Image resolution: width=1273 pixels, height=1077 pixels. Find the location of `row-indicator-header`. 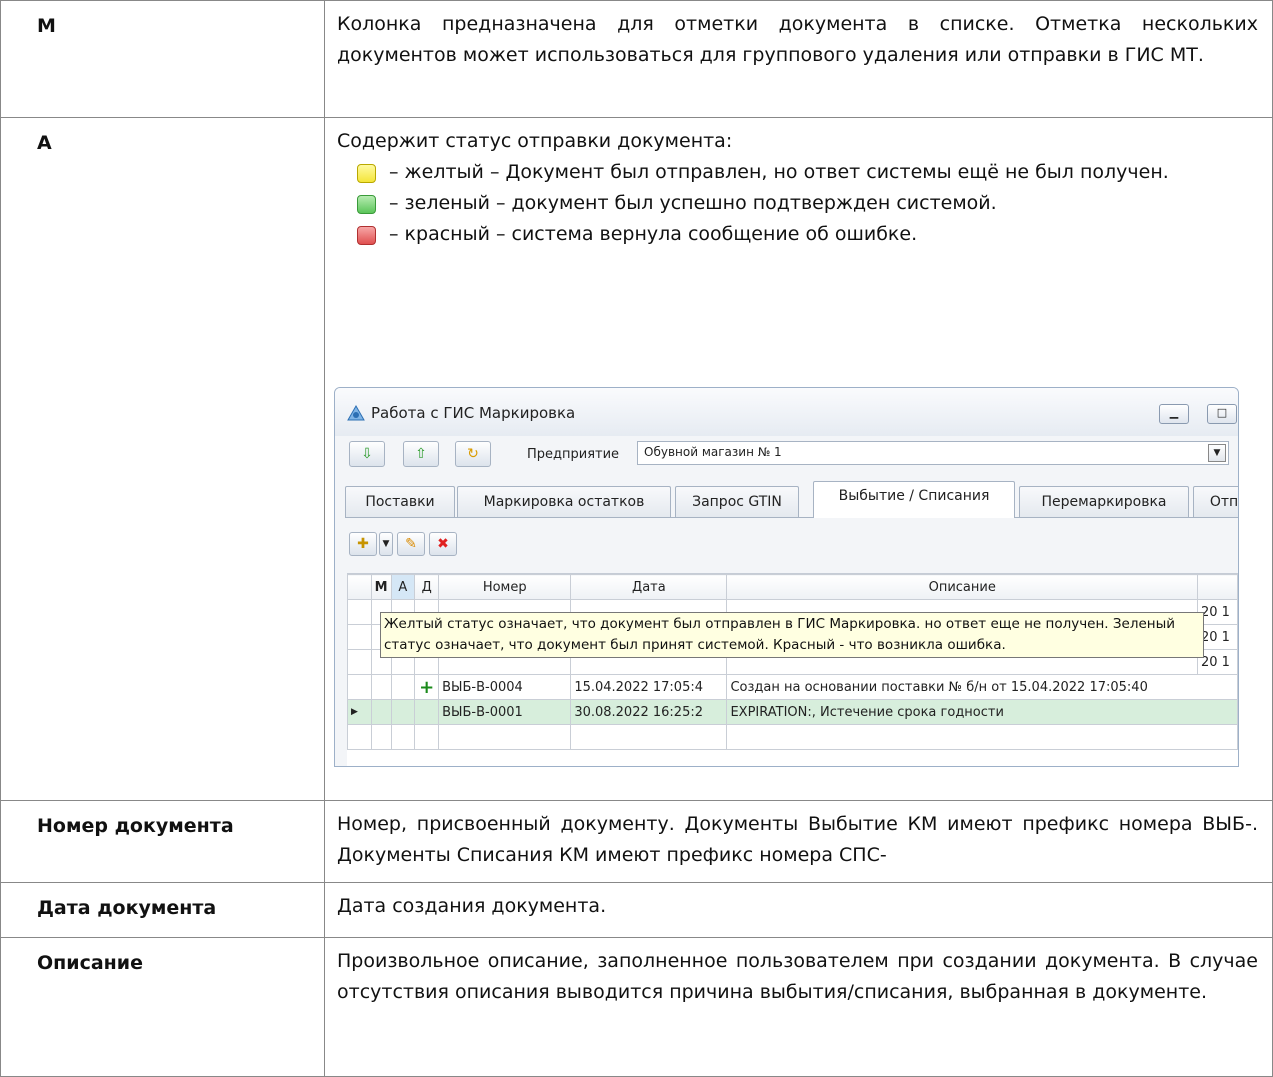

row-indicator-header is located at coordinates (359, 587).